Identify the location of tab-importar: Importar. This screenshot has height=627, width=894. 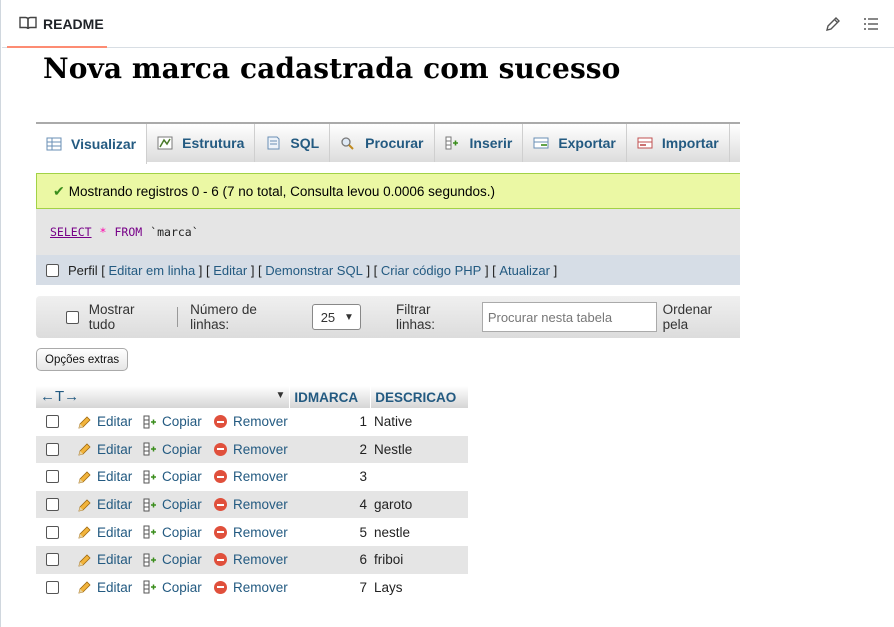
(678, 143).